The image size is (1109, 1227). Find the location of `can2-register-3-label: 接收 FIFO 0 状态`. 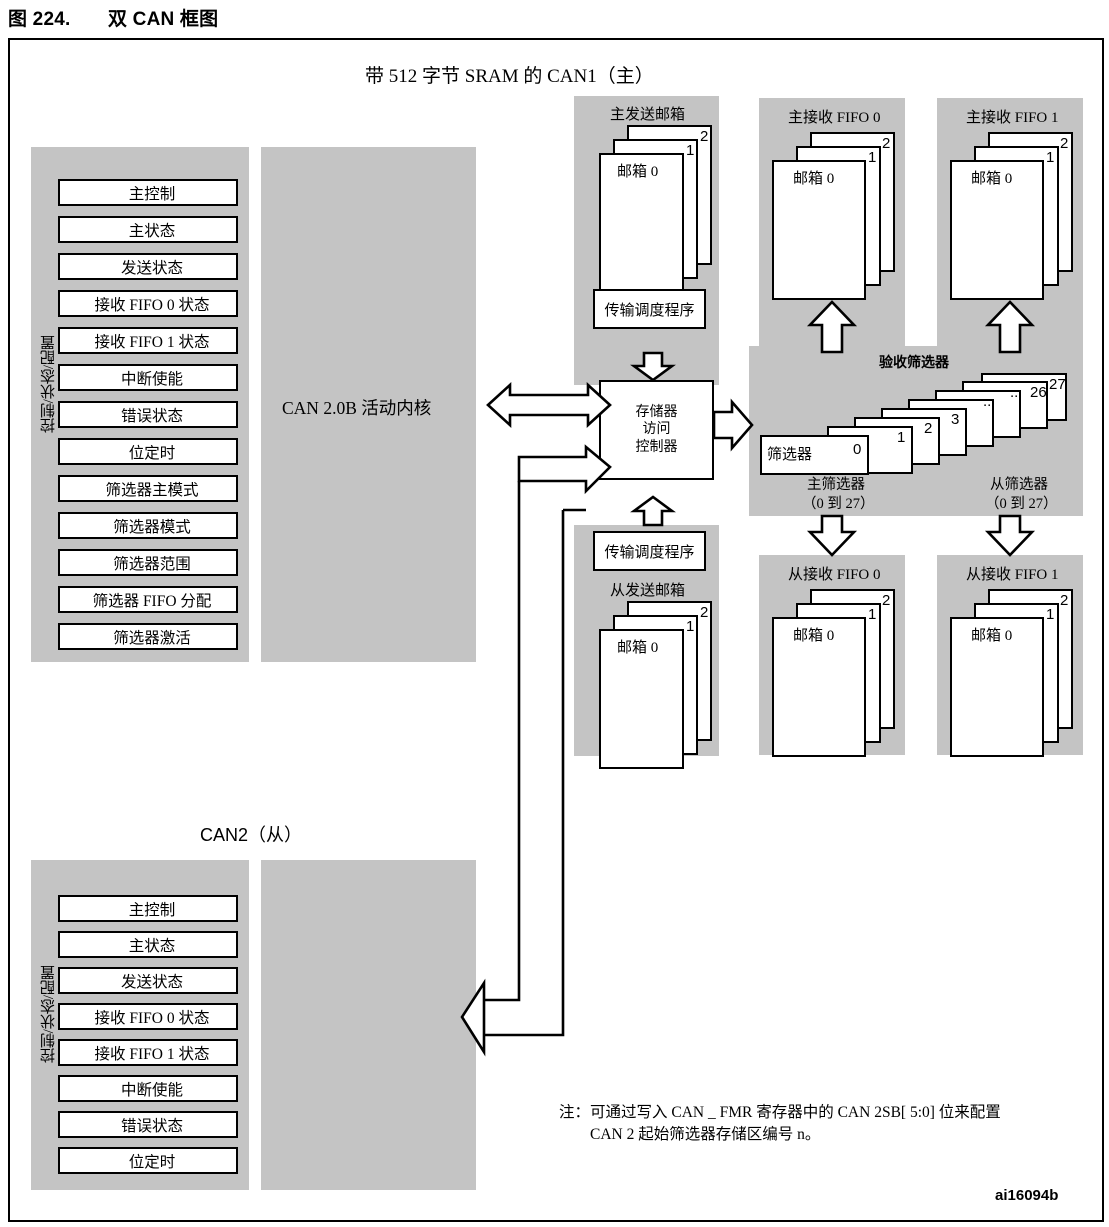

can2-register-3-label: 接收 FIFO 0 状态 is located at coordinates (152, 1018).